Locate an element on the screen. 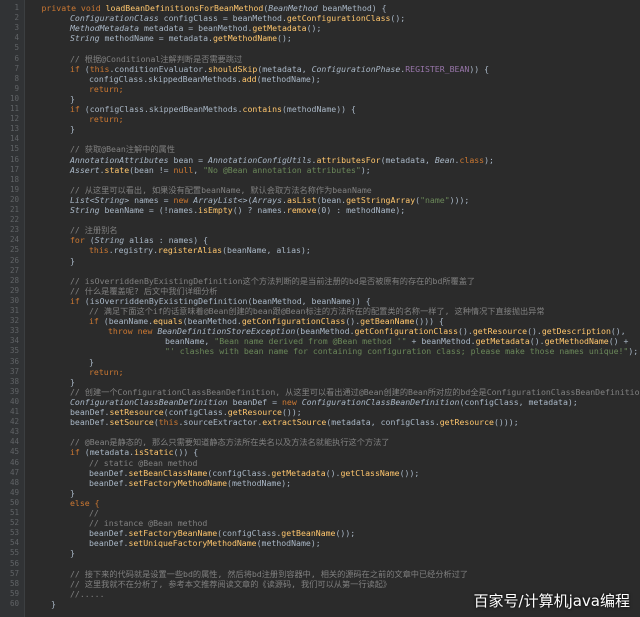 The width and height of the screenshot is (640, 617). line-number: 2 is located at coordinates (16, 18).